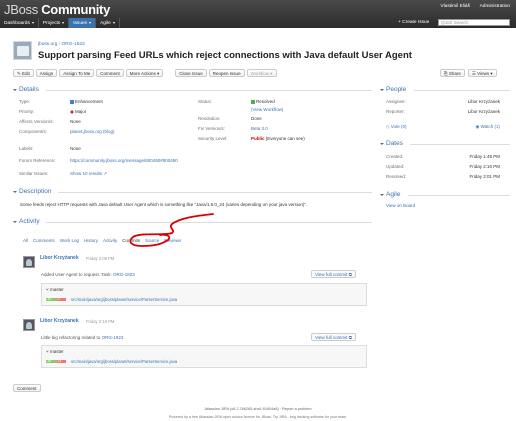 The image size is (516, 421). I want to click on logo-prefix: JBoss, so click(21, 9).